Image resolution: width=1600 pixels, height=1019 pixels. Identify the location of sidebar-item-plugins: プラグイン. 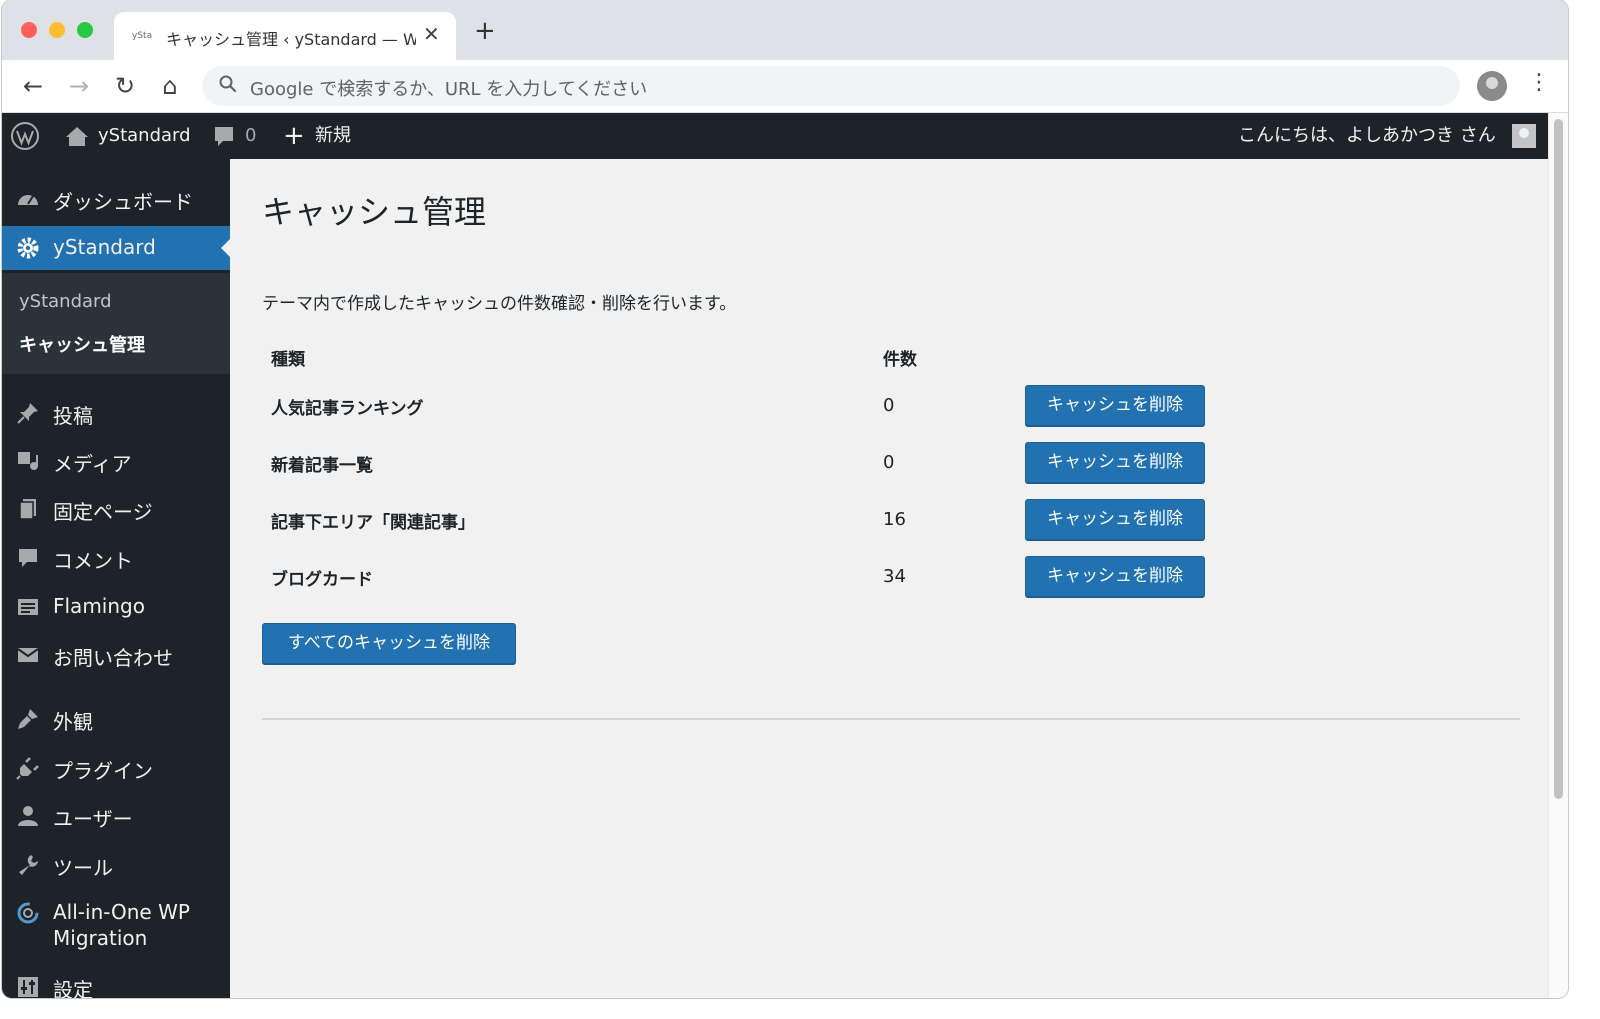
(116, 768).